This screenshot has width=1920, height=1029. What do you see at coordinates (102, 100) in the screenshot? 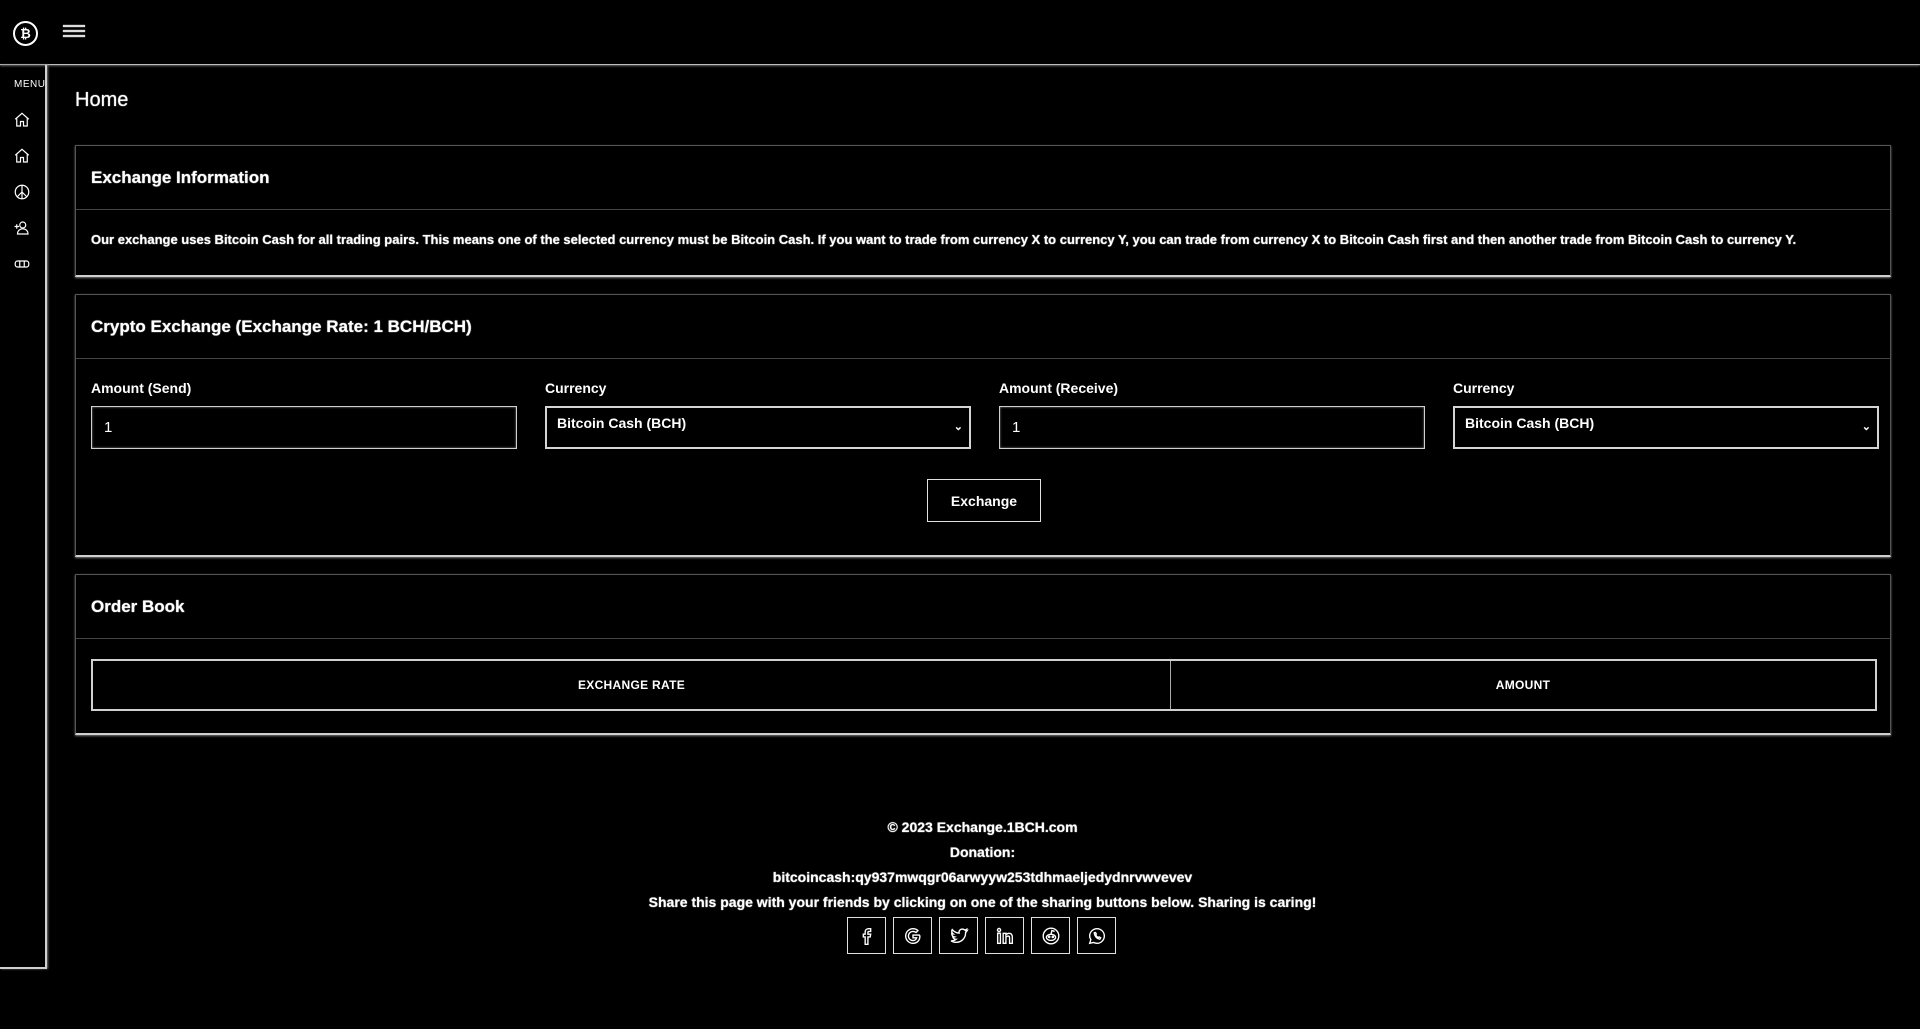
I see `page-title: Home` at bounding box center [102, 100].